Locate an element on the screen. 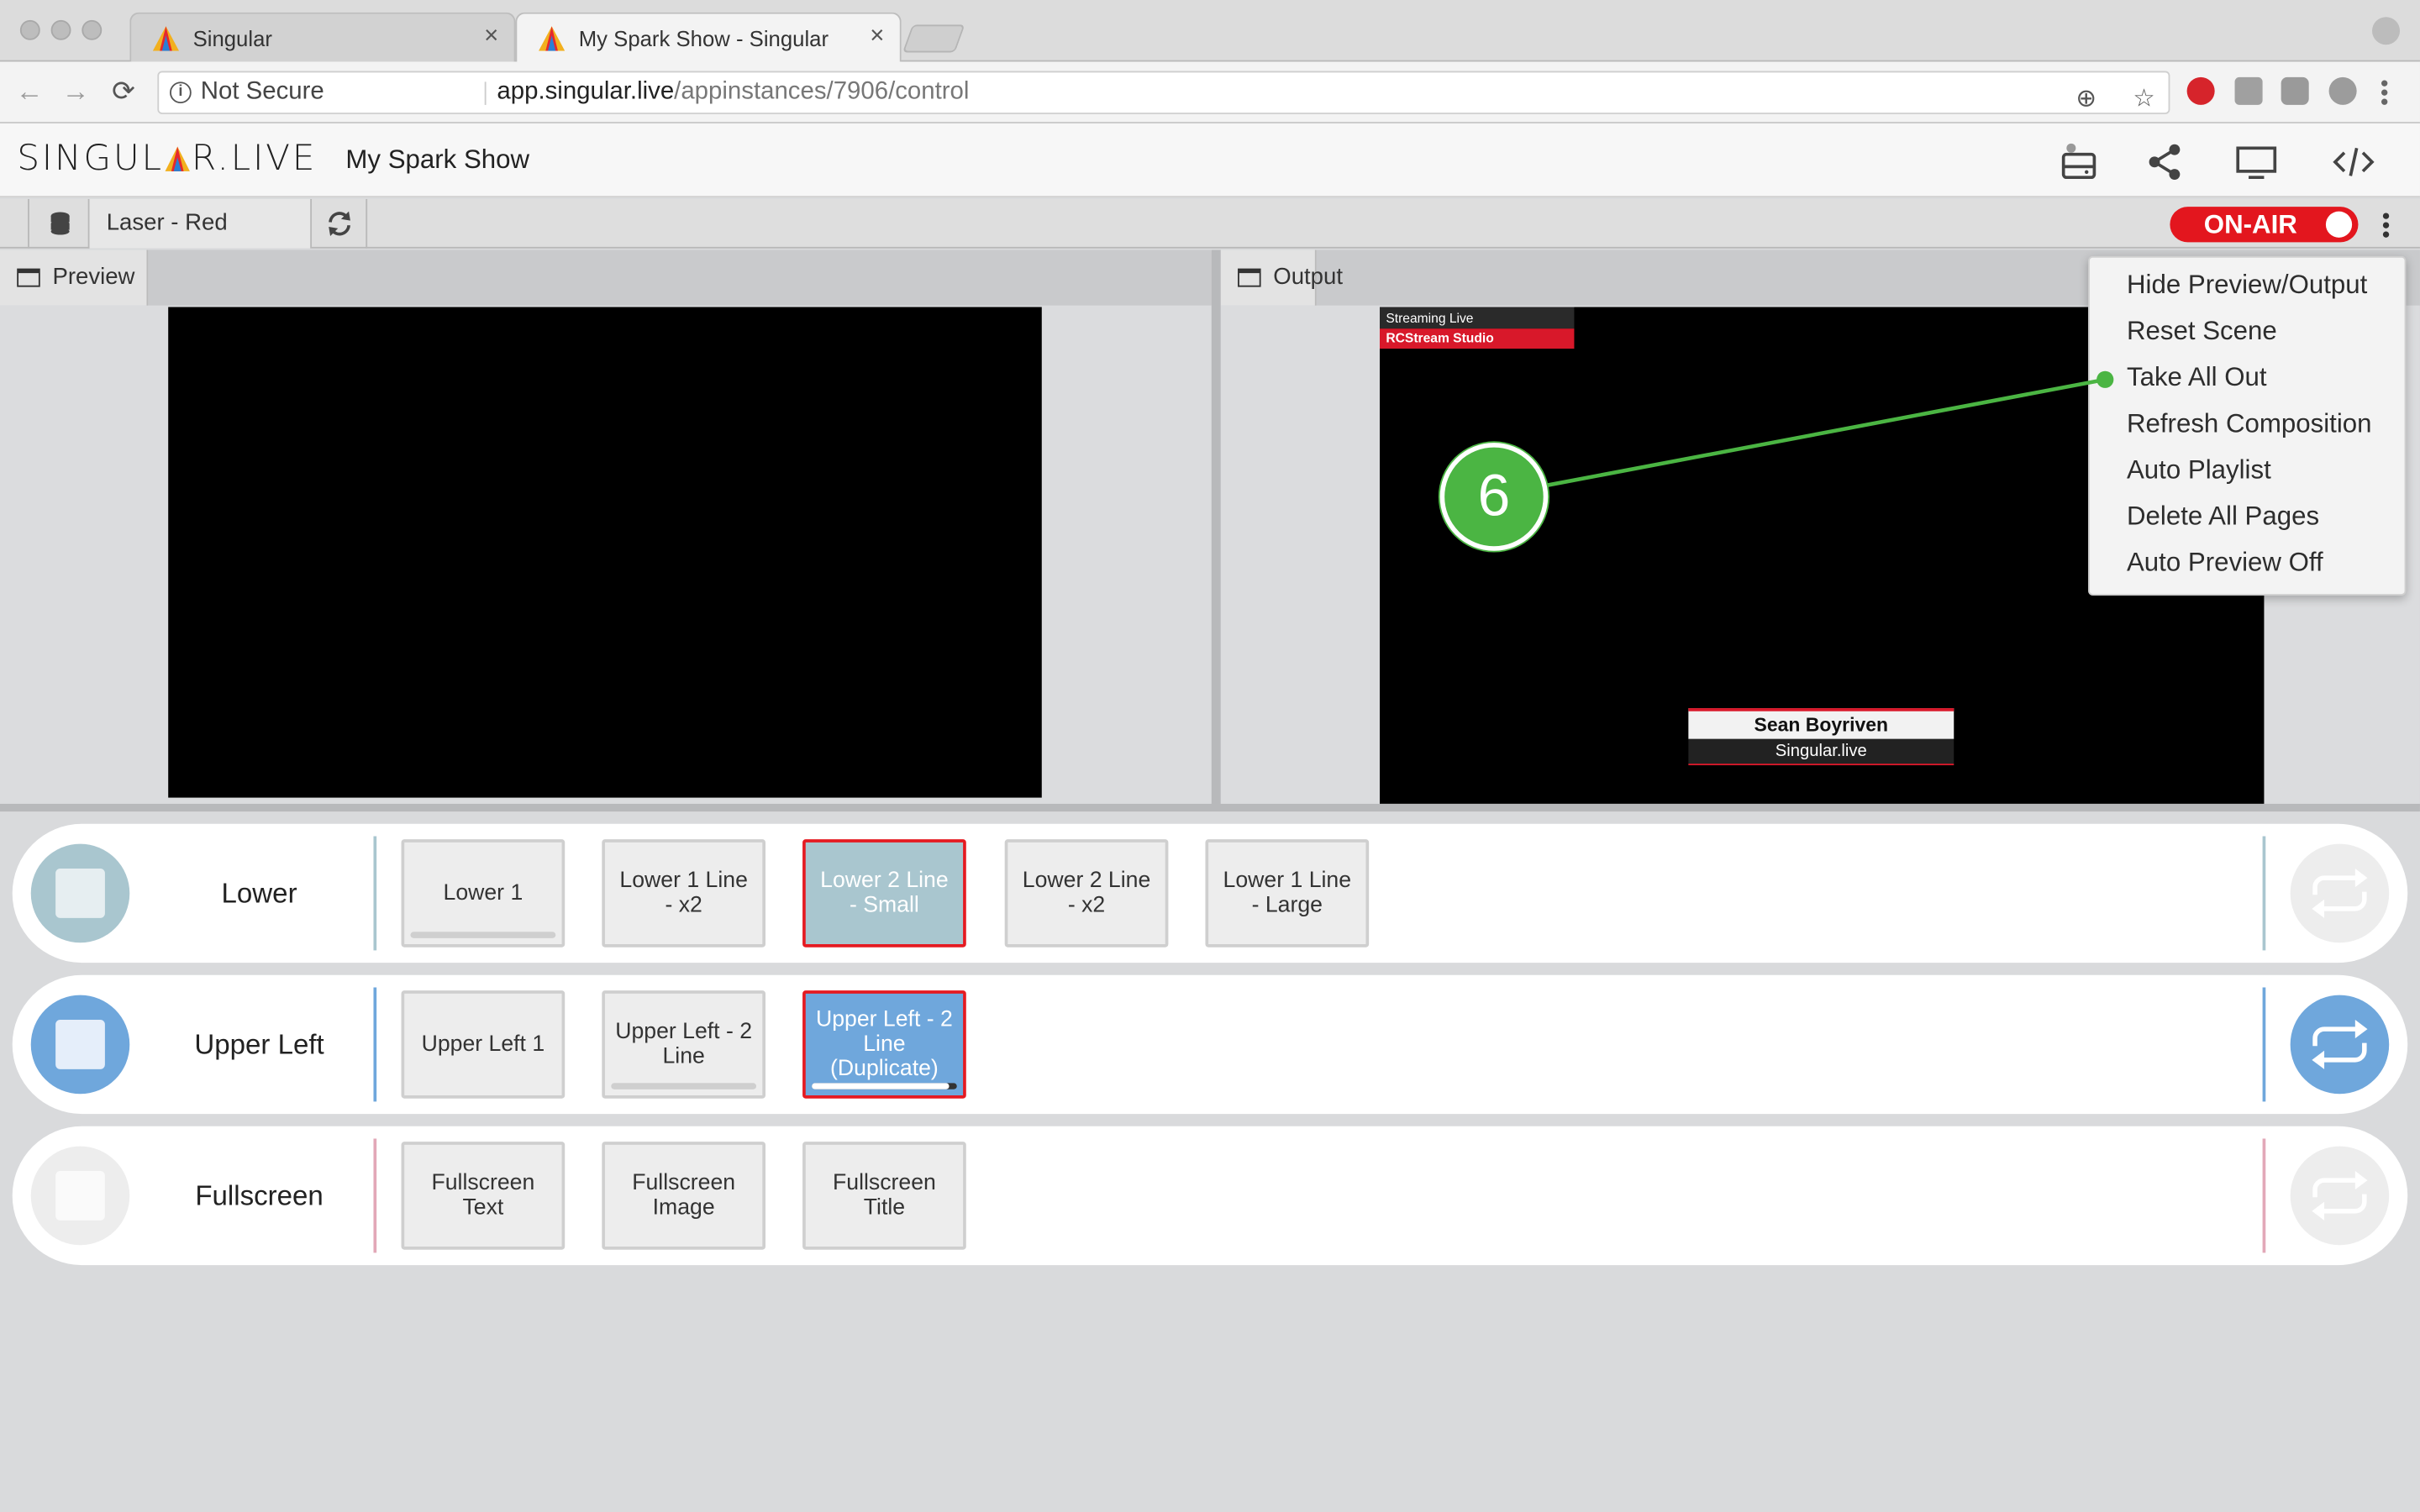 The image size is (2420, 1512). browser-tab-strip: Singular × My Spark Show - Singular × is located at coordinates (1210, 31).